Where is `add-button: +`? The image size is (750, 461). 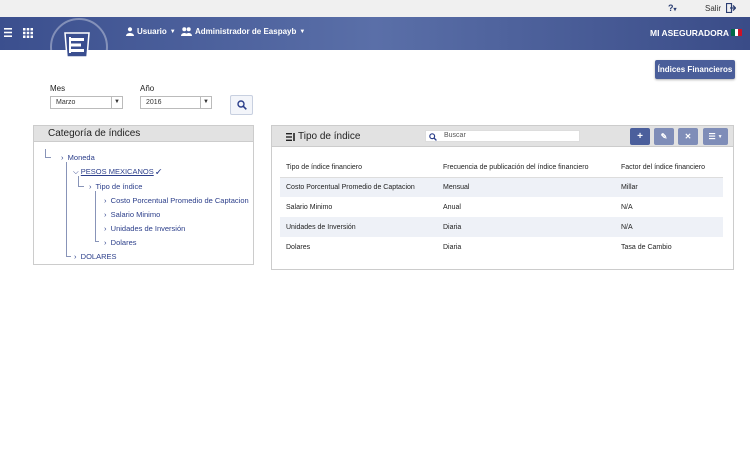
add-button: + is located at coordinates (640, 136).